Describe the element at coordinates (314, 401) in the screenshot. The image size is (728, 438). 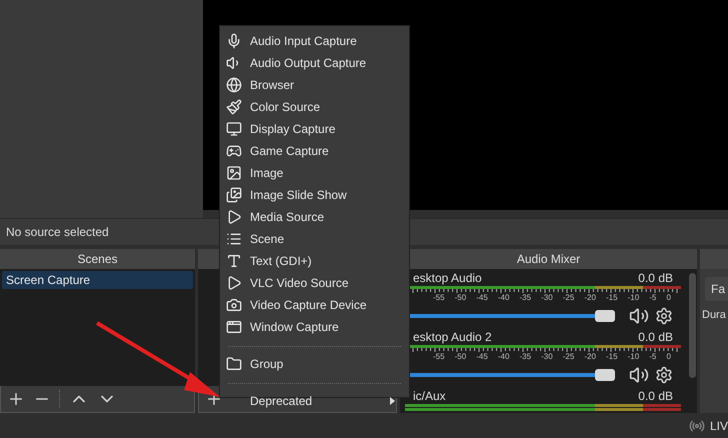
I see `submenu-item: Deprecated` at that location.